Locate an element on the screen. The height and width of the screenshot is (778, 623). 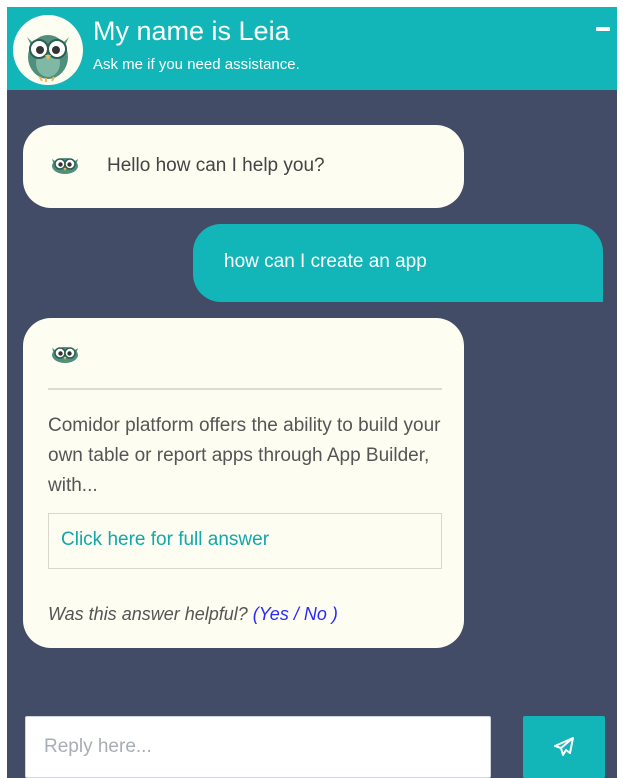
bot-message: Hello how can I help you? is located at coordinates (243, 166).